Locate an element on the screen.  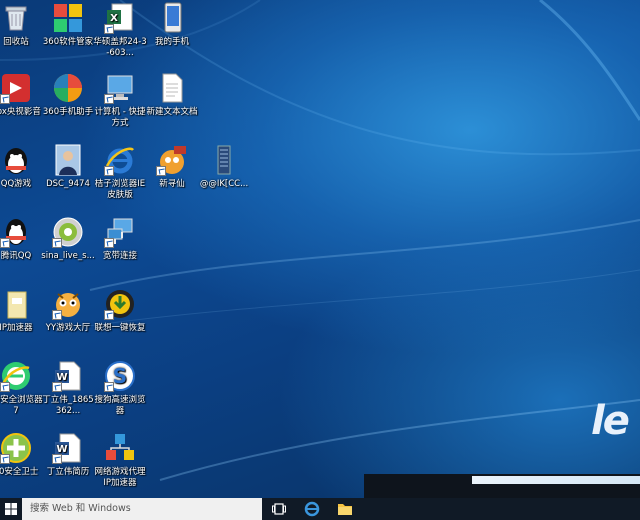
recovery-icon is located at coordinates (120, 304).